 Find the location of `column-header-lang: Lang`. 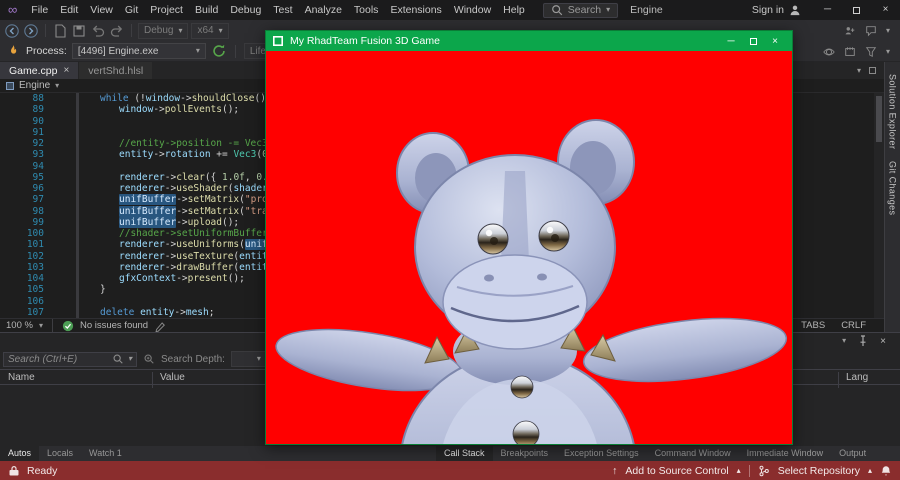

column-header-lang: Lang is located at coordinates (857, 377).